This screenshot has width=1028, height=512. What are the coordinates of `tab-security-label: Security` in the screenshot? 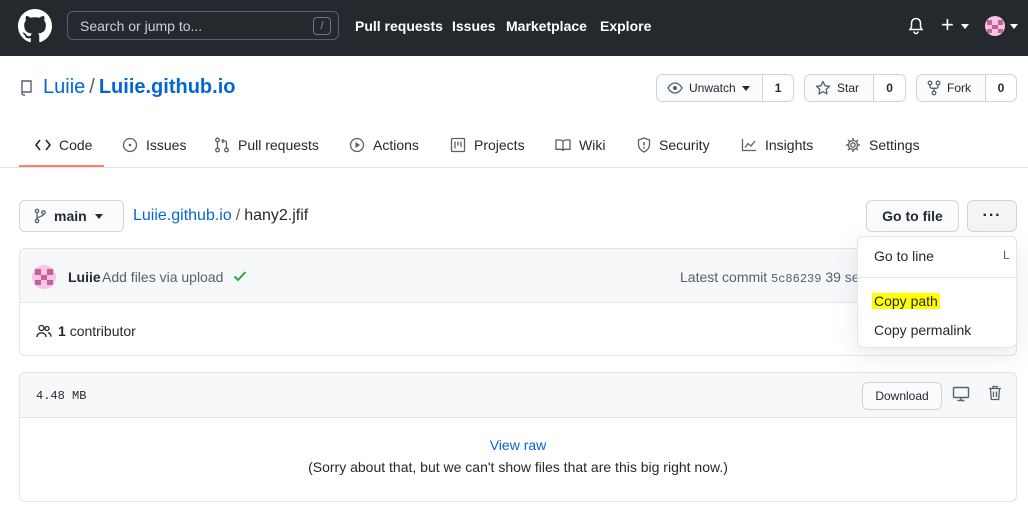 It's located at (684, 145).